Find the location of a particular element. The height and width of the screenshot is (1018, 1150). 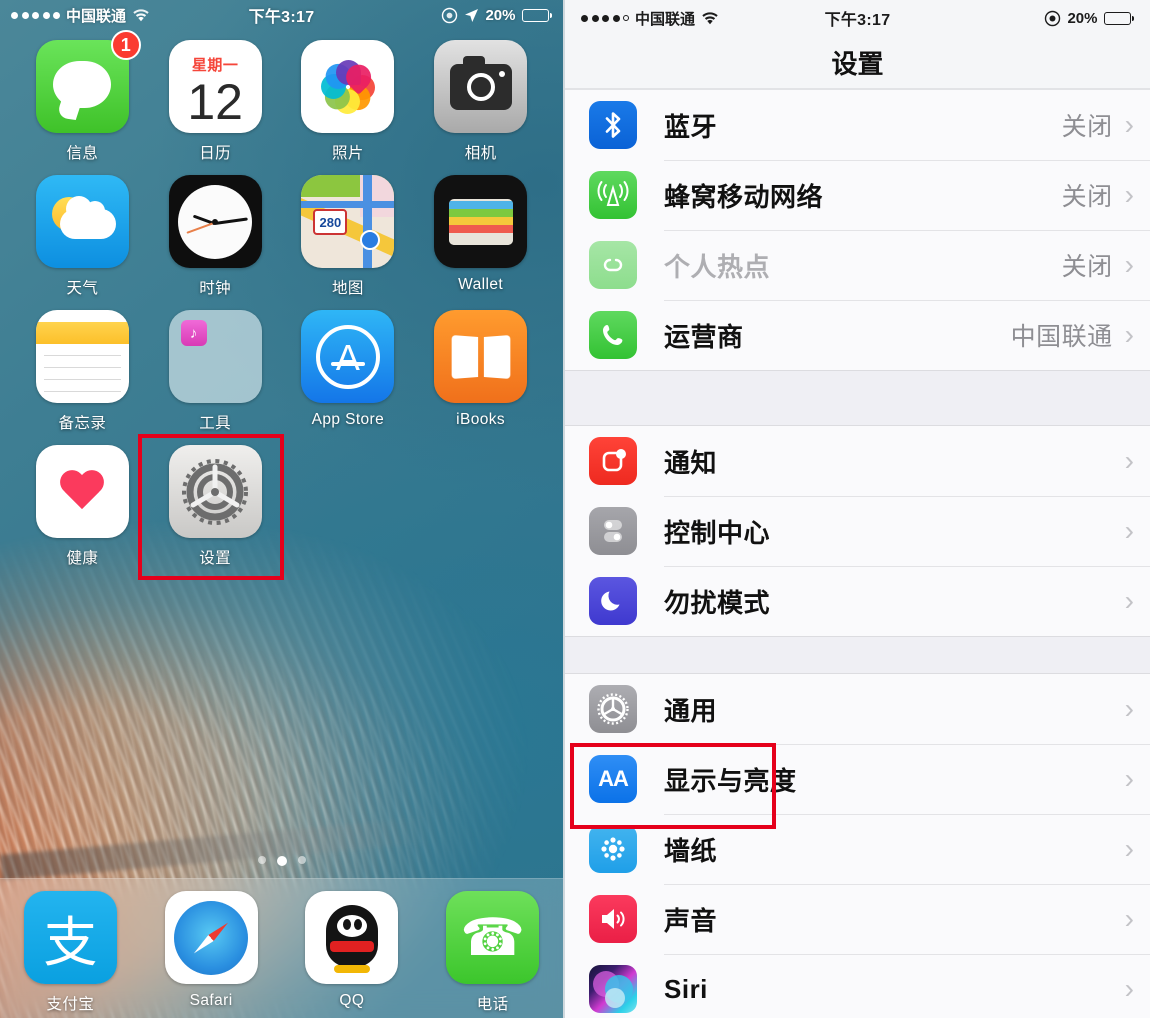

app-label-weather: 天气 is located at coordinates (82, 288).